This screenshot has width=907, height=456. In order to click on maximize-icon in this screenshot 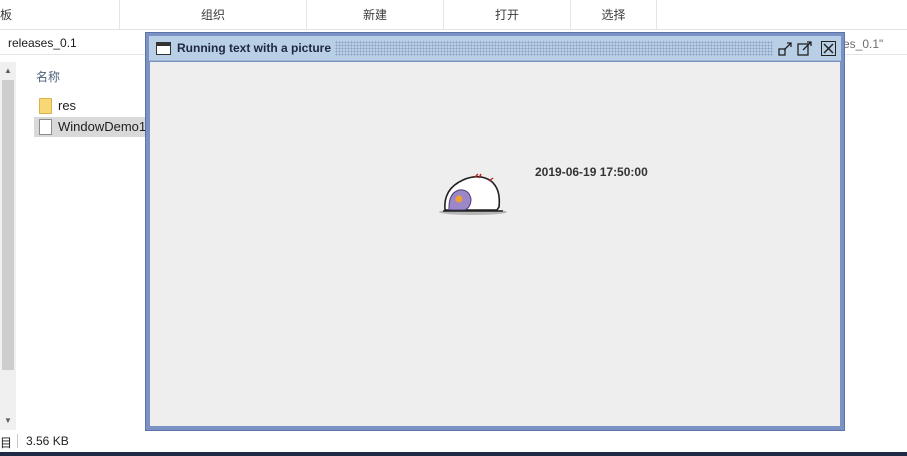, I will do `click(804, 48)`.